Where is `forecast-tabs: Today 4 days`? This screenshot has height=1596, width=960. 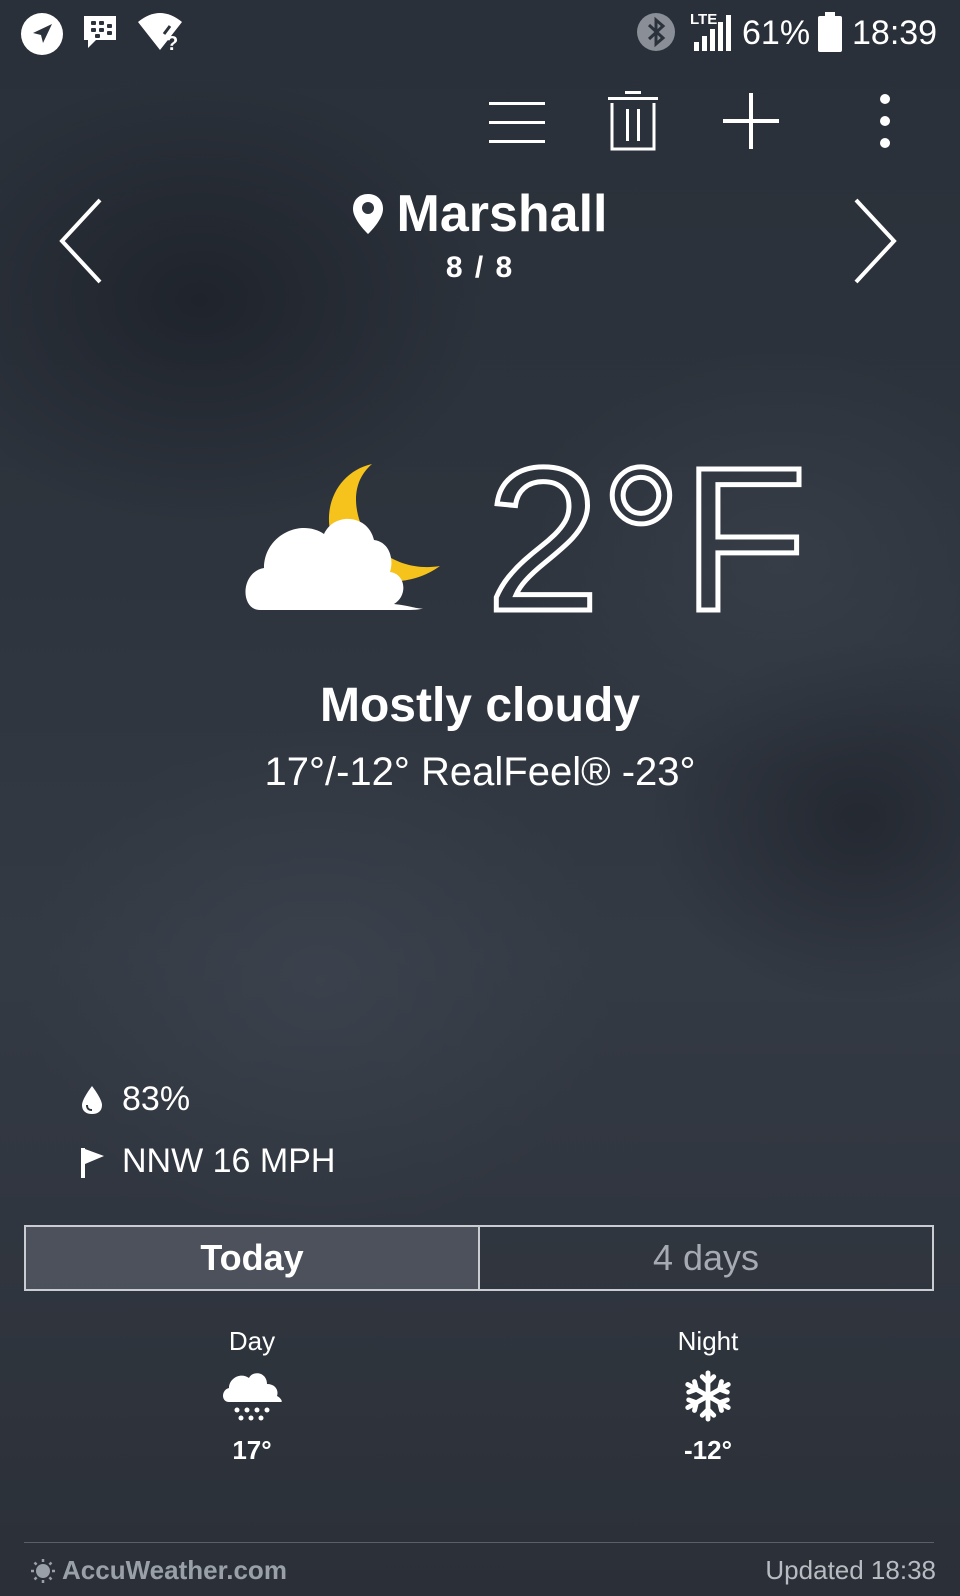
forecast-tabs: Today 4 days is located at coordinates (479, 1258).